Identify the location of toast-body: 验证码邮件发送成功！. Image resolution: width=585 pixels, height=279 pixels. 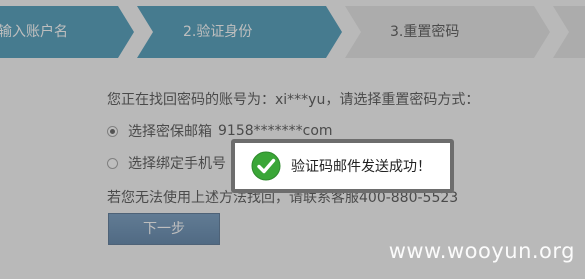
(342, 166).